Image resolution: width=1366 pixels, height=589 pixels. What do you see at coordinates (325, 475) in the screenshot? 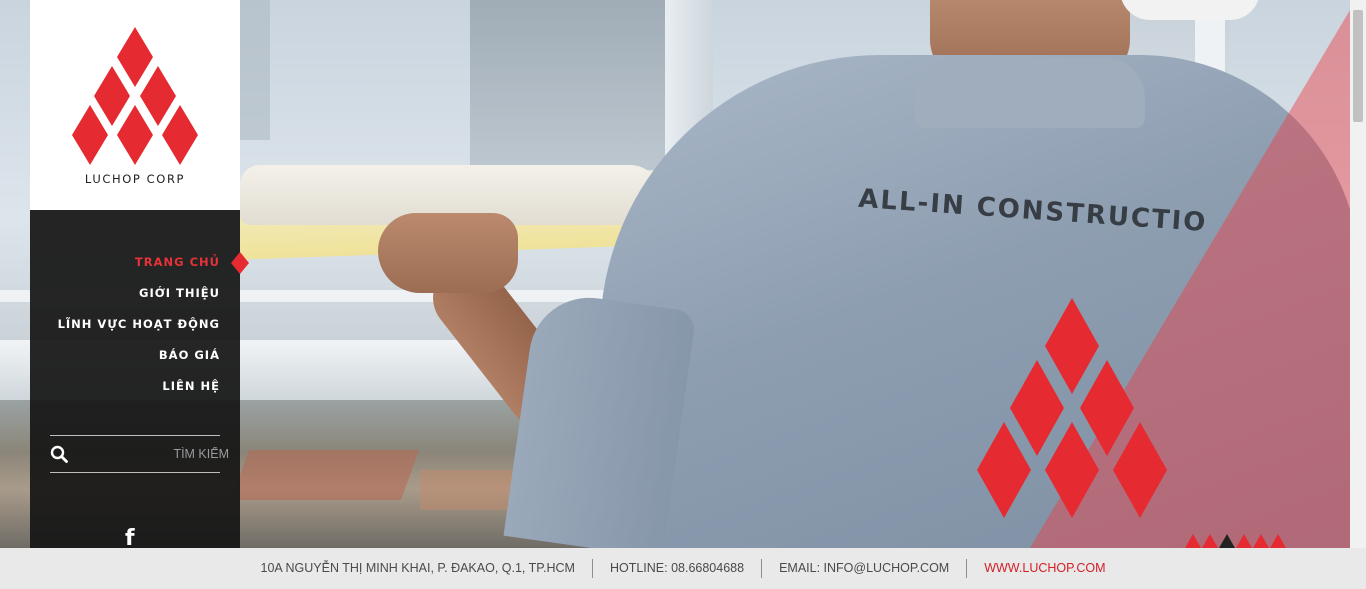
I see `rooftop` at bounding box center [325, 475].